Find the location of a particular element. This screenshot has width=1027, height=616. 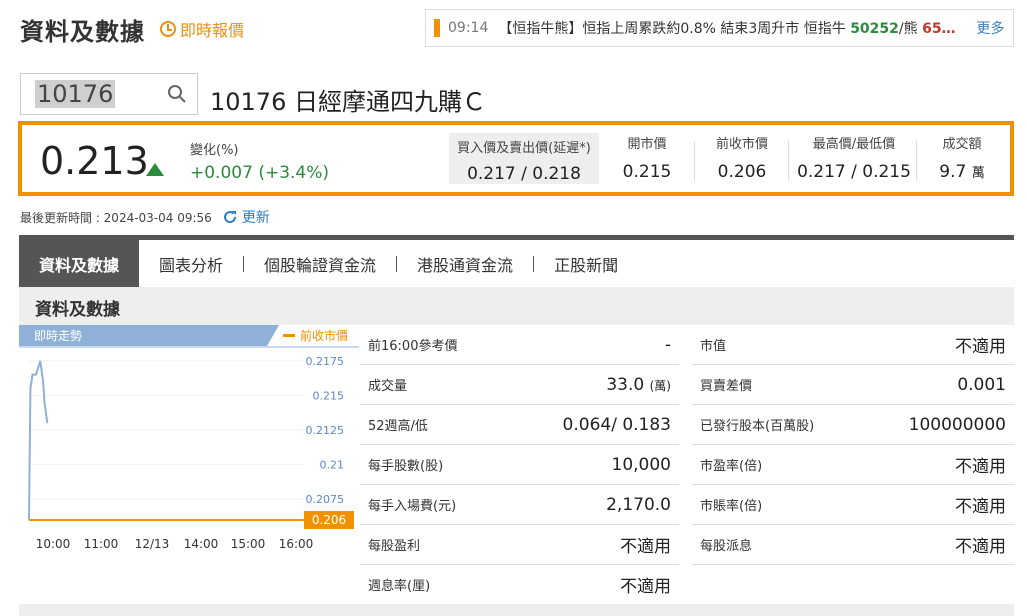

prev-close-block: 前收市價 0.206 is located at coordinates (742, 157).